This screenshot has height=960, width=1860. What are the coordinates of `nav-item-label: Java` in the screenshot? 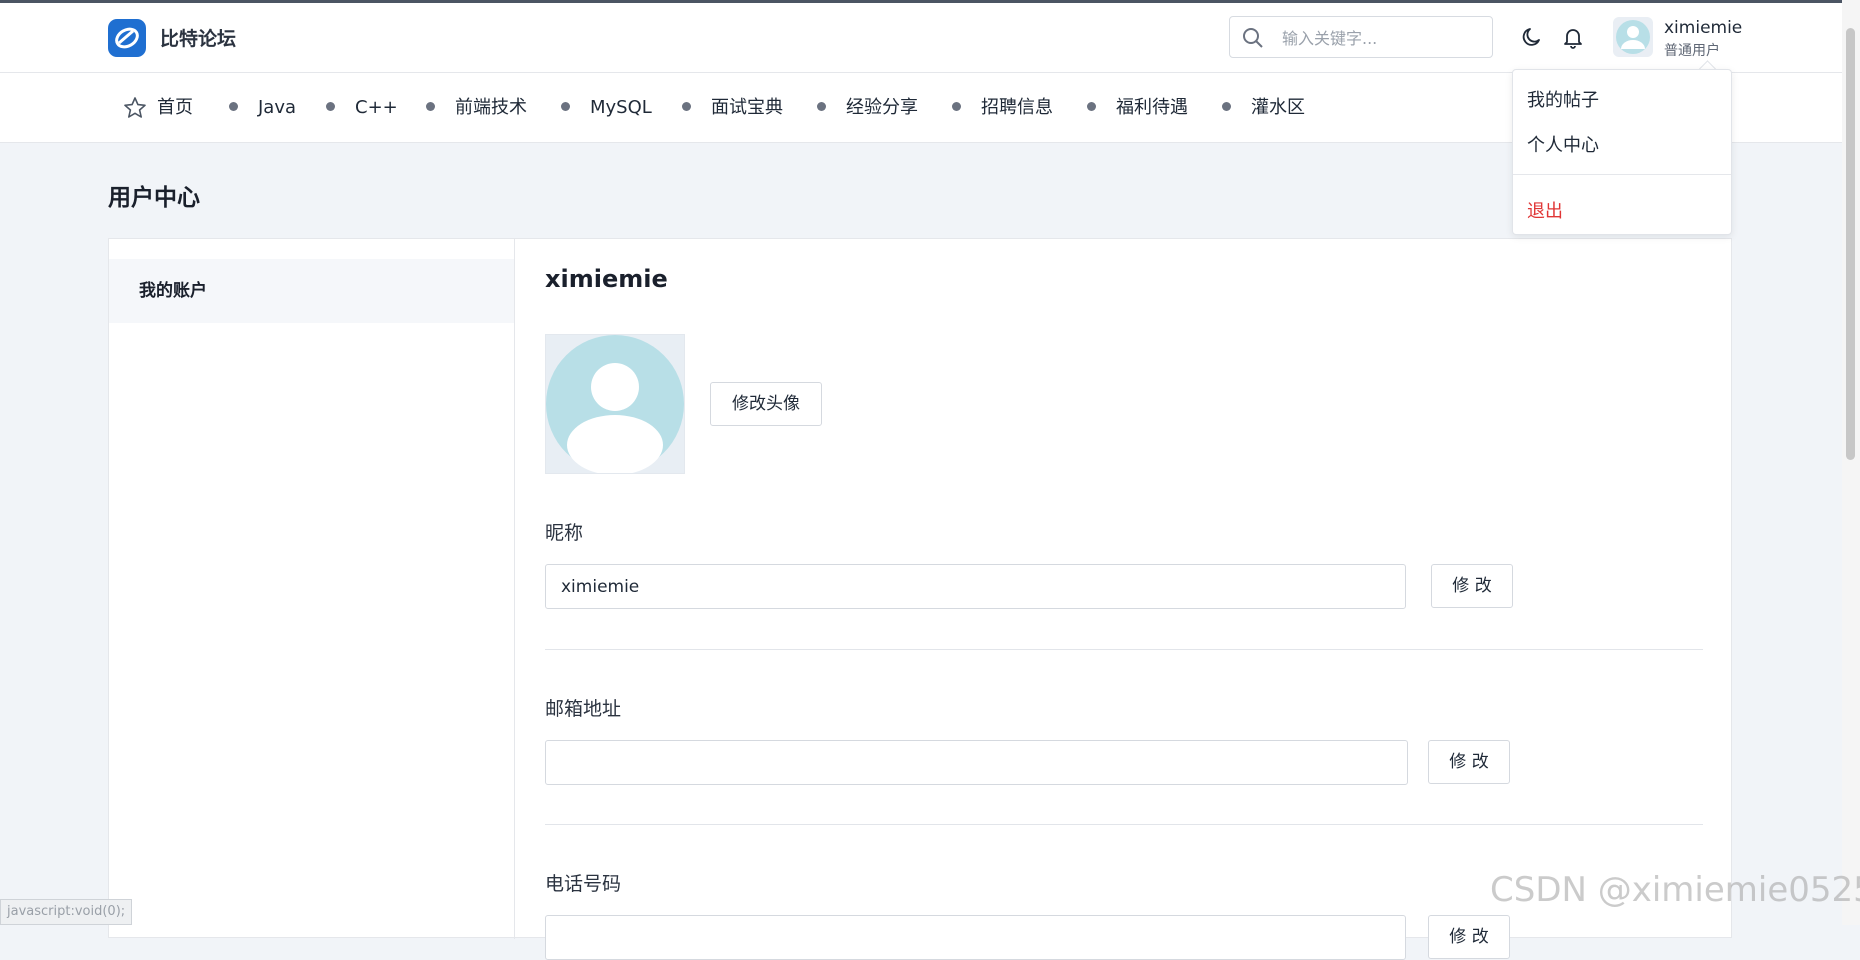 It's located at (277, 107).